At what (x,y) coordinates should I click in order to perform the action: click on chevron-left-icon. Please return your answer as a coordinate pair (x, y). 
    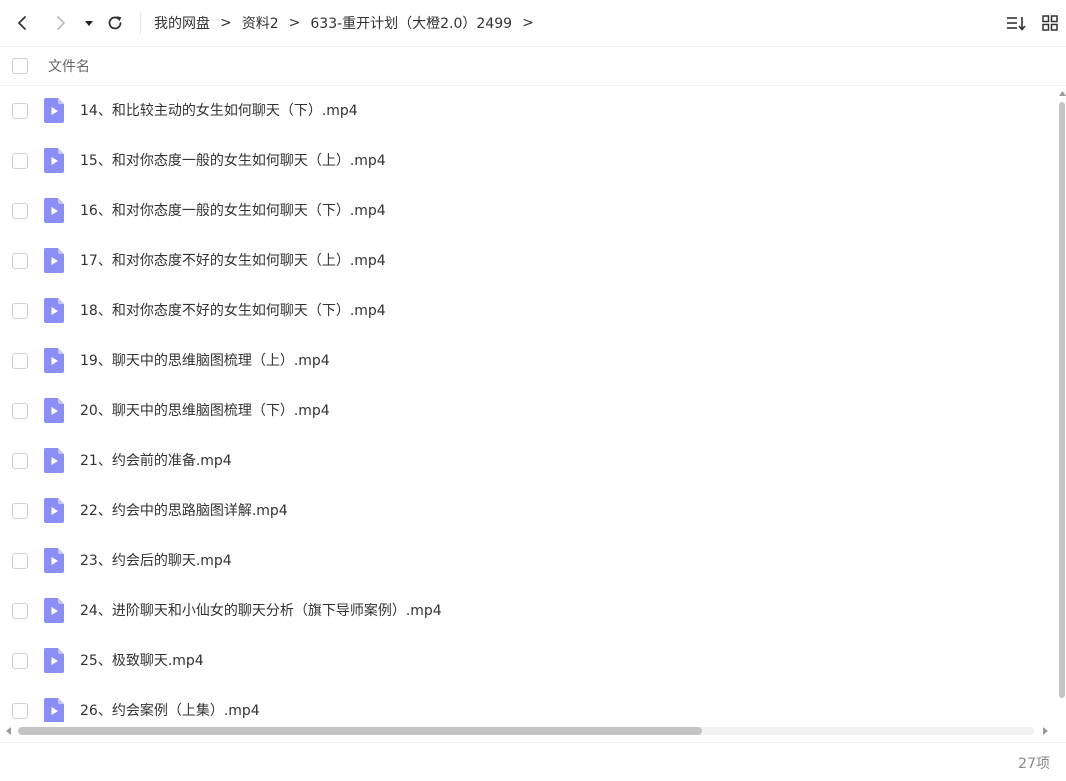
    Looking at the image, I should click on (22, 23).